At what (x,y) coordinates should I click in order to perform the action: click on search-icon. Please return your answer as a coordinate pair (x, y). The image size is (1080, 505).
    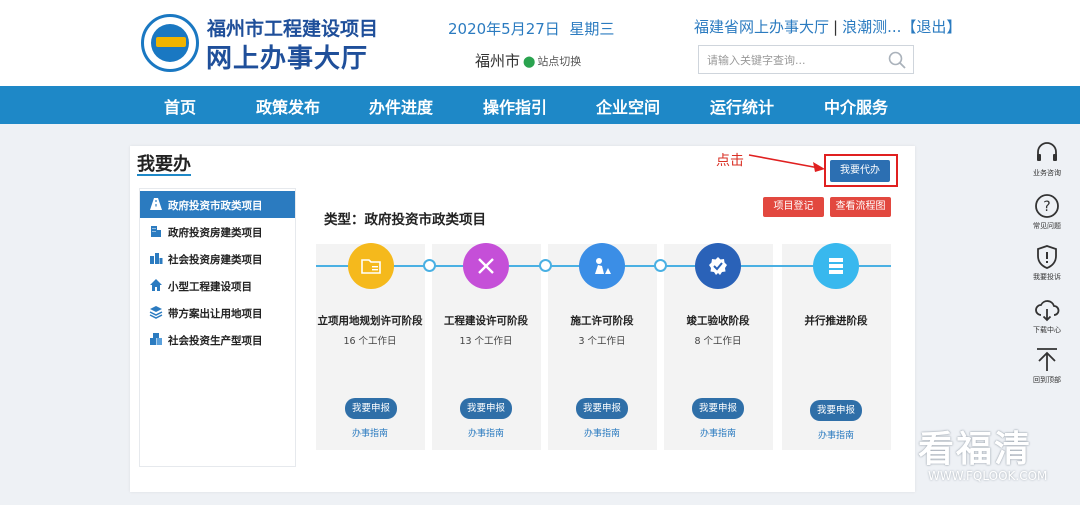
    Looking at the image, I should click on (897, 60).